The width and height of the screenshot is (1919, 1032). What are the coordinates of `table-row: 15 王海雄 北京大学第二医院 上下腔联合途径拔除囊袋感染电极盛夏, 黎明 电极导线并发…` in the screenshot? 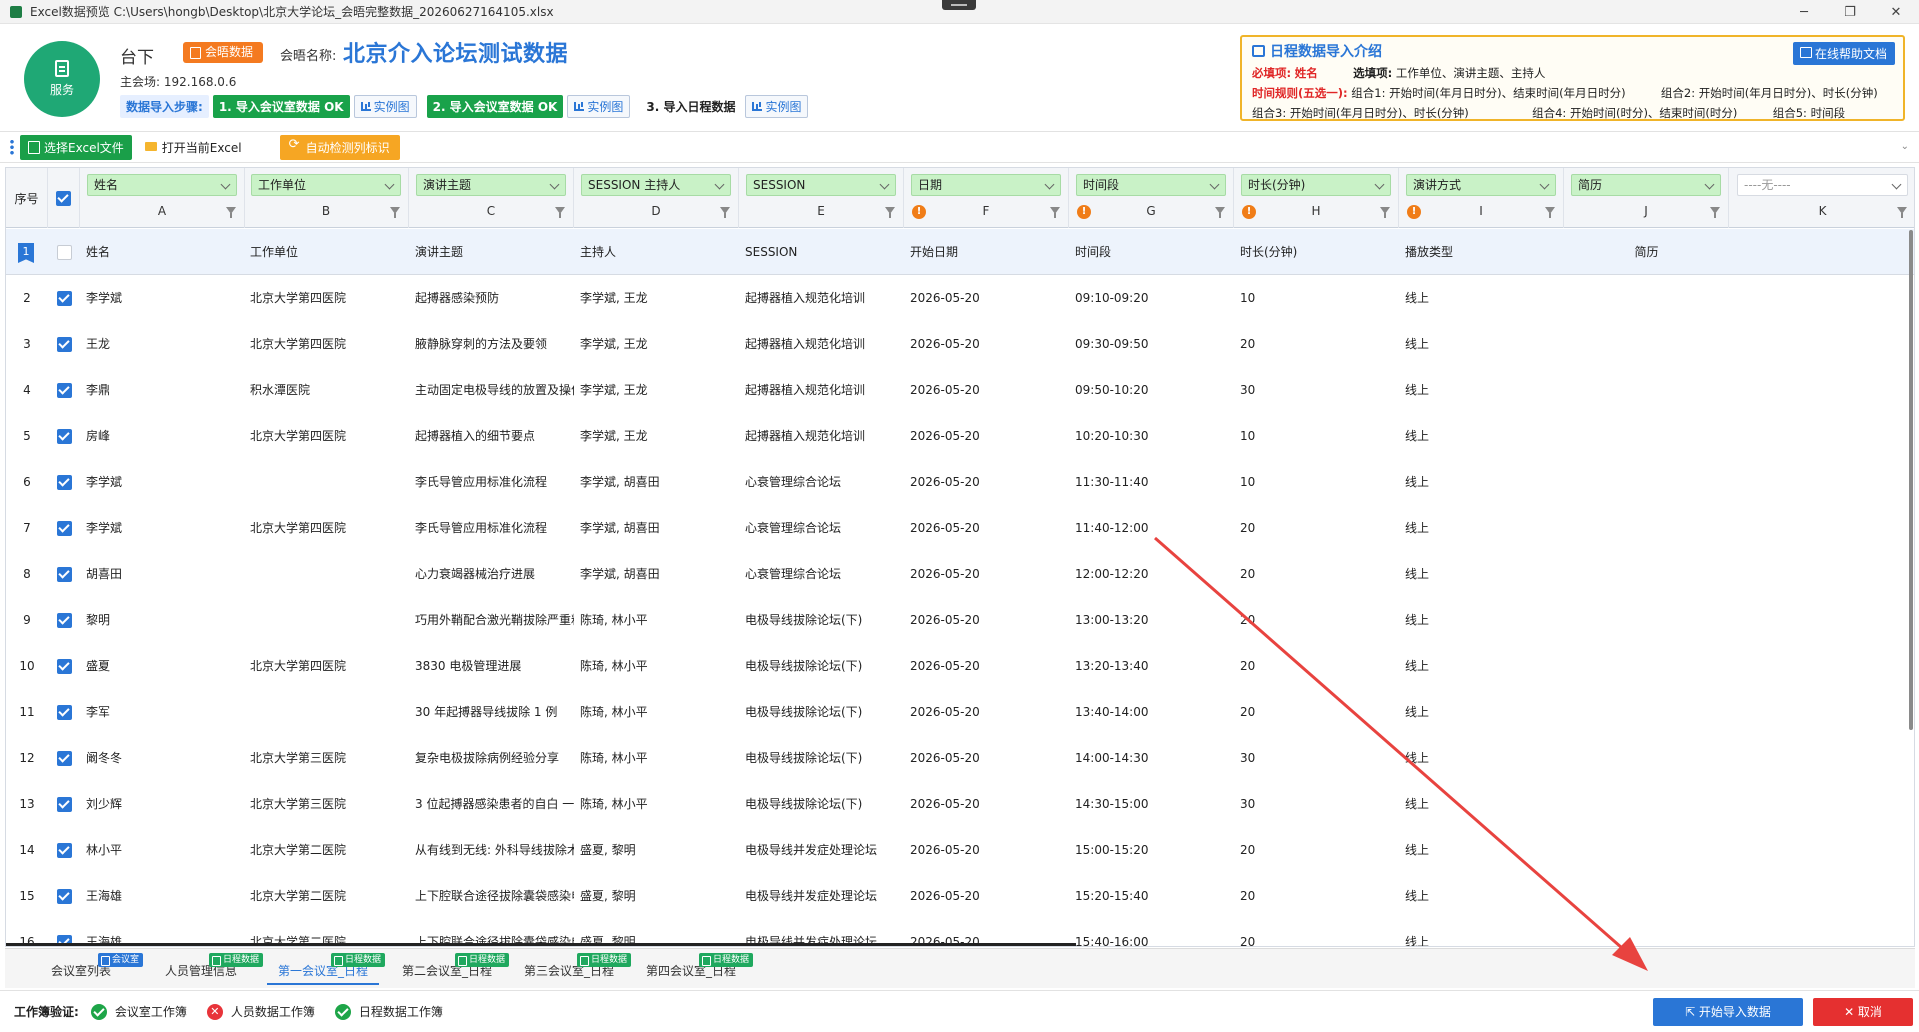 It's located at (960, 896).